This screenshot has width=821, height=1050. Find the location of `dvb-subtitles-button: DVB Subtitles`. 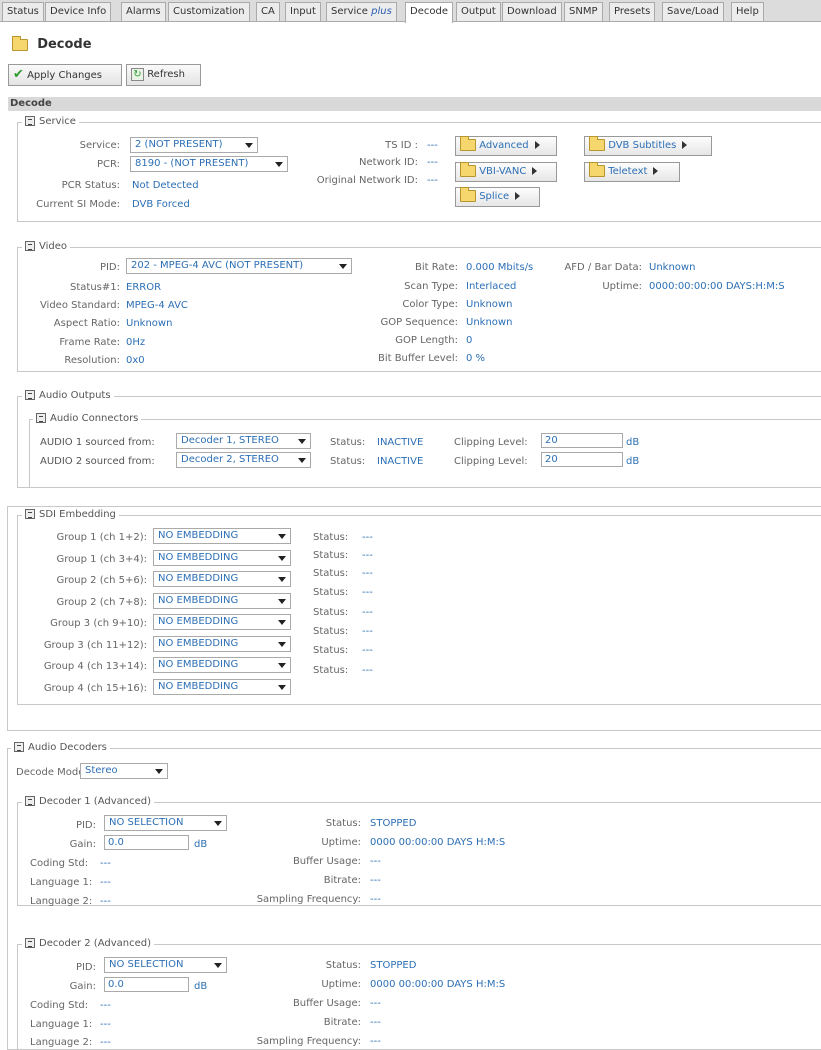

dvb-subtitles-button: DVB Subtitles is located at coordinates (648, 146).